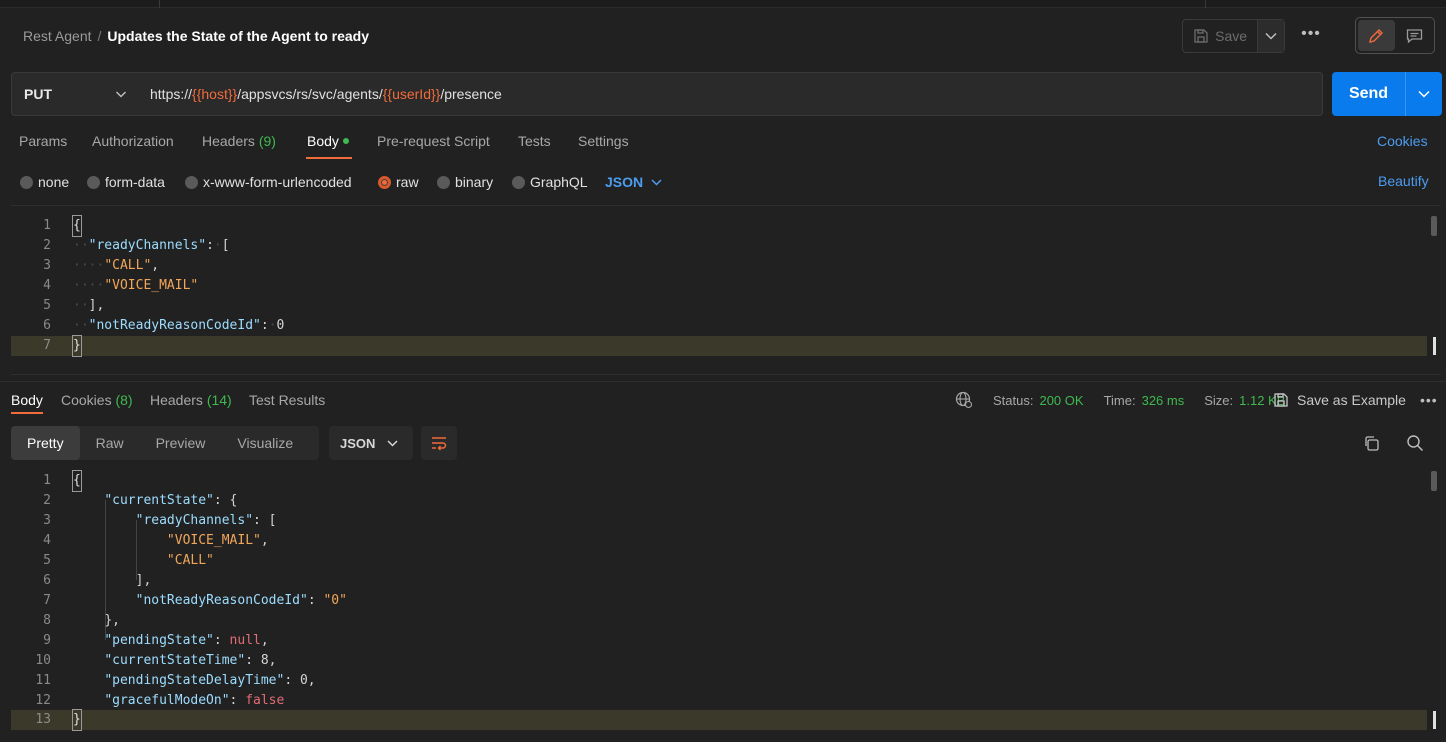  I want to click on save-label: Save, so click(1231, 36).